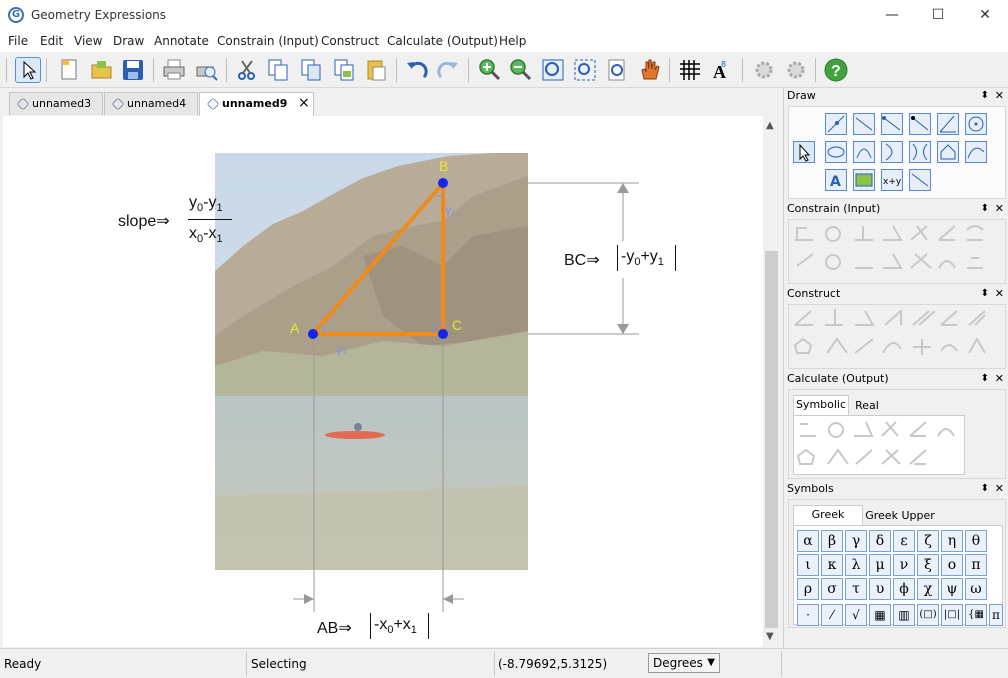  What do you see at coordinates (976, 589) in the screenshot?
I see `symbol-omega: ω` at bounding box center [976, 589].